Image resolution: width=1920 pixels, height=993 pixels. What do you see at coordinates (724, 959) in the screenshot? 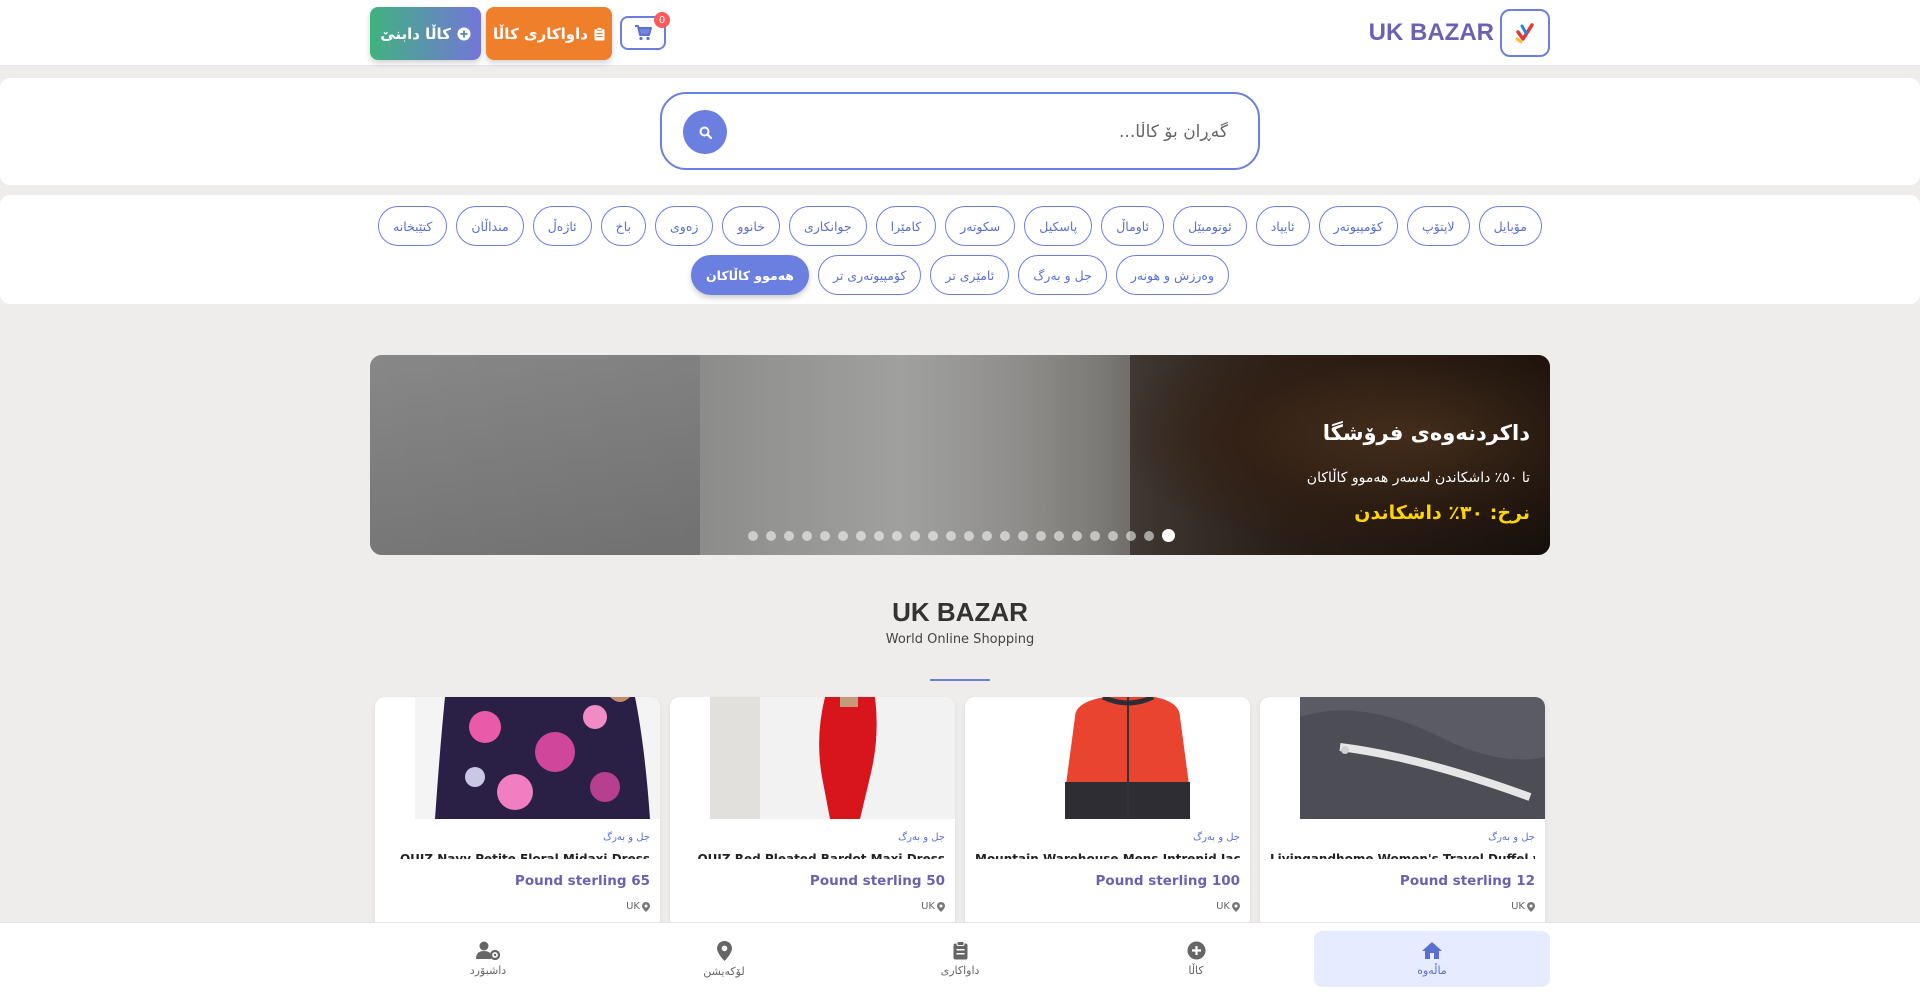
I see `nav-location: لۆکەیشن` at bounding box center [724, 959].